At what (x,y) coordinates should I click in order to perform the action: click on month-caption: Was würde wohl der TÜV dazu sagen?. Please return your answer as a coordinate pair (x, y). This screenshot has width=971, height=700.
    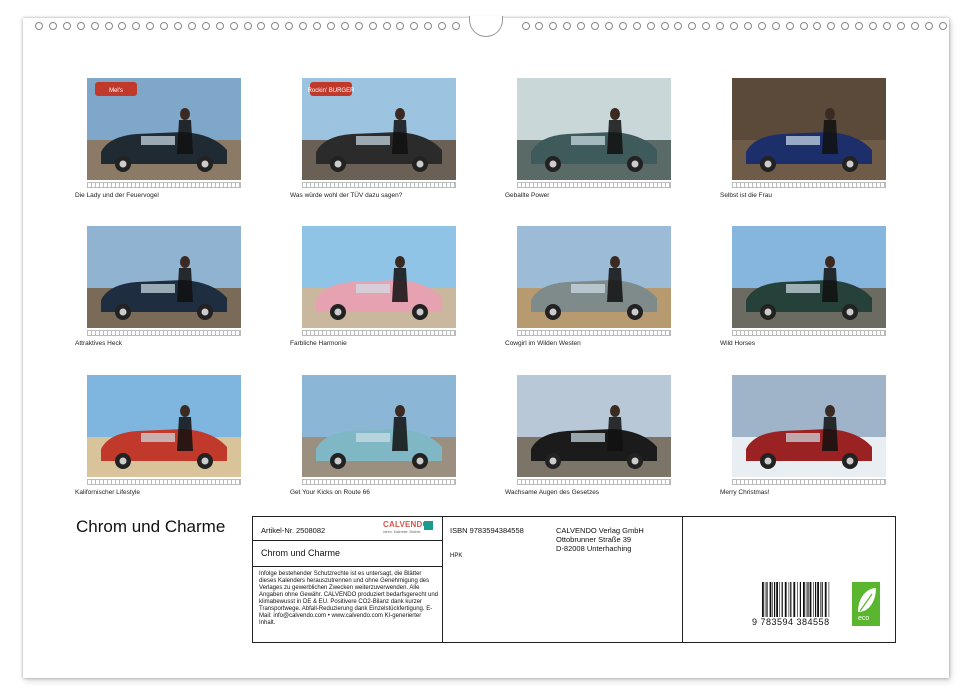
    Looking at the image, I should click on (346, 195).